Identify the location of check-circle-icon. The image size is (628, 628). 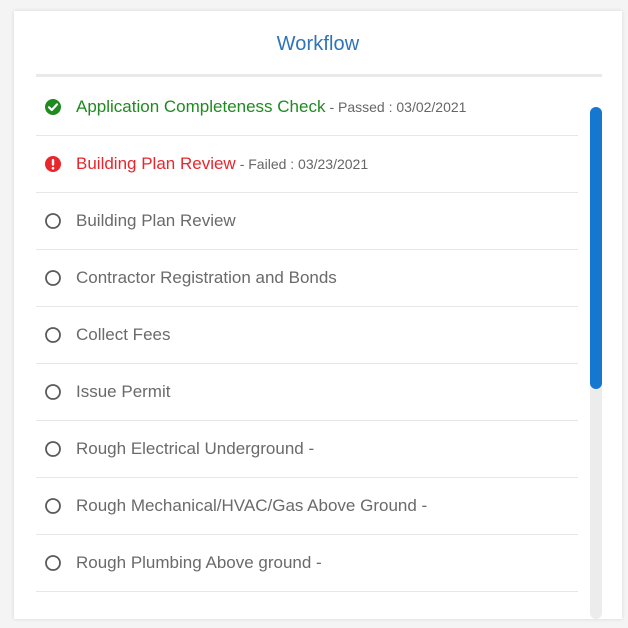
(53, 107).